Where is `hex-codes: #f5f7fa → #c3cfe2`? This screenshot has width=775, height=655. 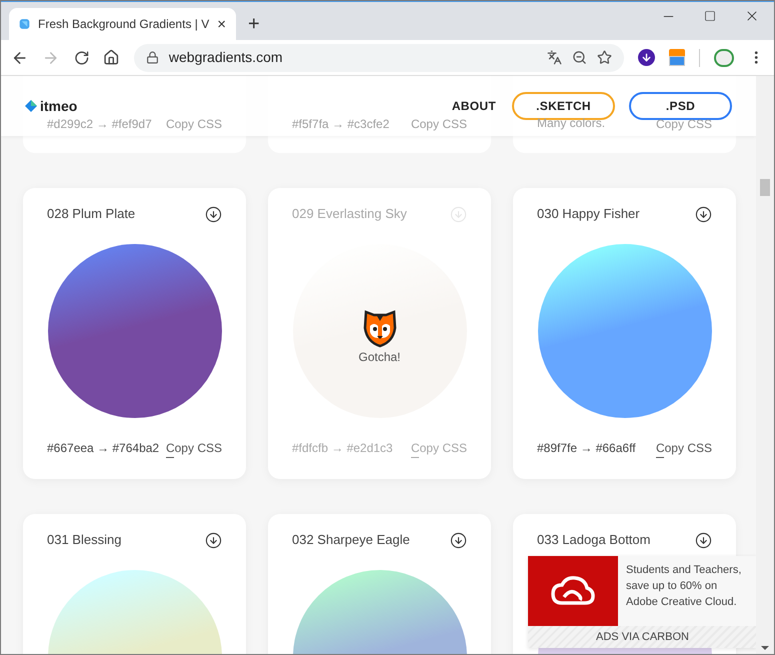
hex-codes: #f5f7fa → #c3cfe2 is located at coordinates (341, 124).